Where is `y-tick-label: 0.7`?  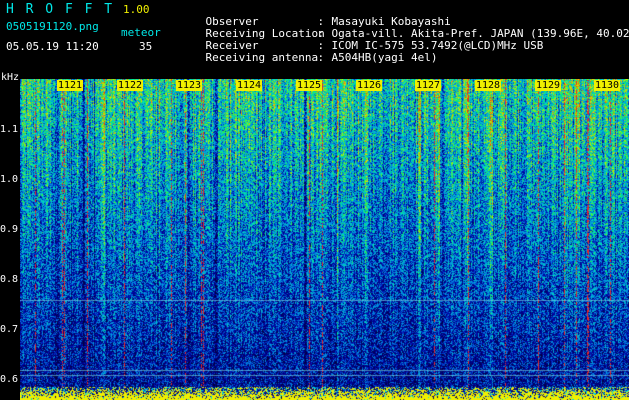 y-tick-label: 0.7 is located at coordinates (9, 329).